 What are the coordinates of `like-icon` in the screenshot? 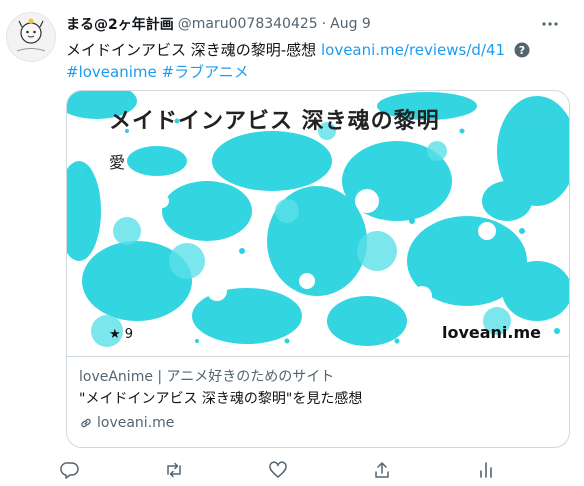 It's located at (278, 469).